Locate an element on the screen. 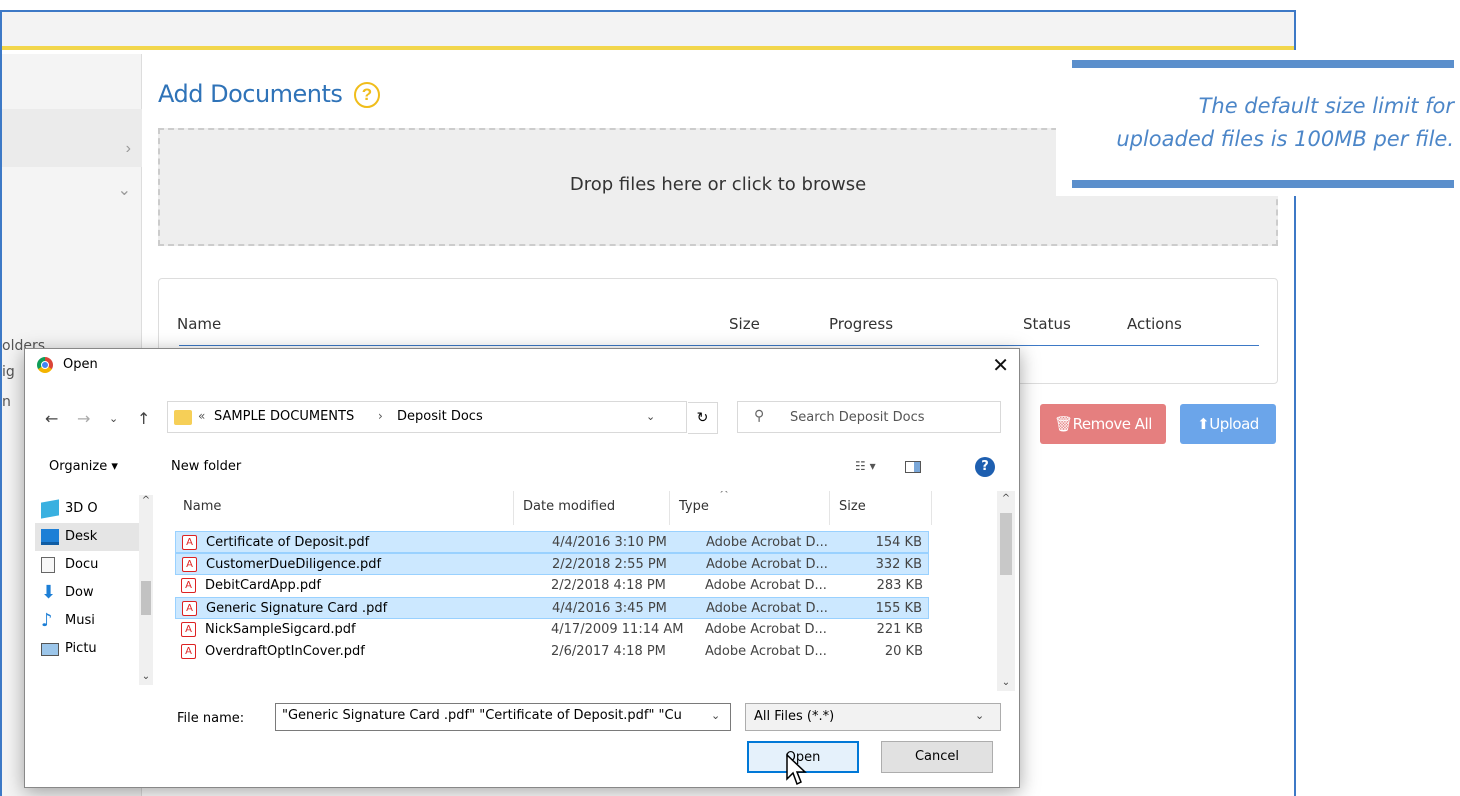 The image size is (1460, 796). app-top-bar is located at coordinates (648, 31).